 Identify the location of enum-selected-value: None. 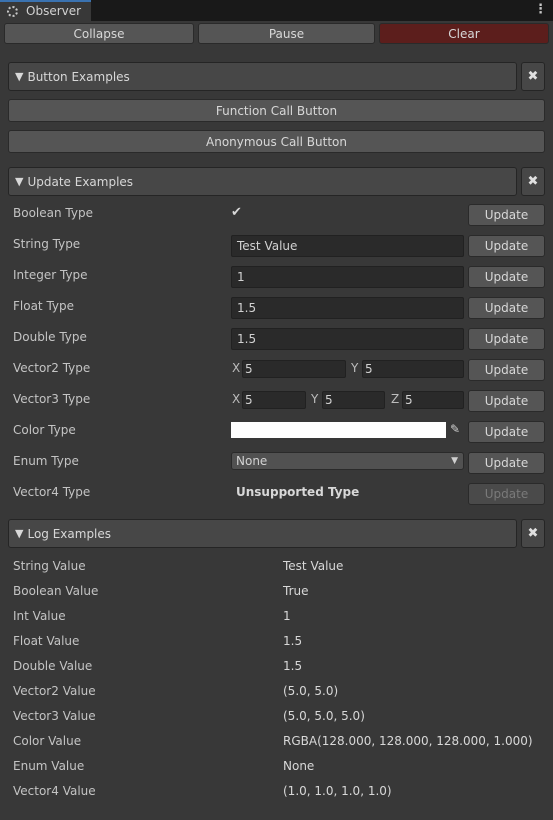
(252, 461).